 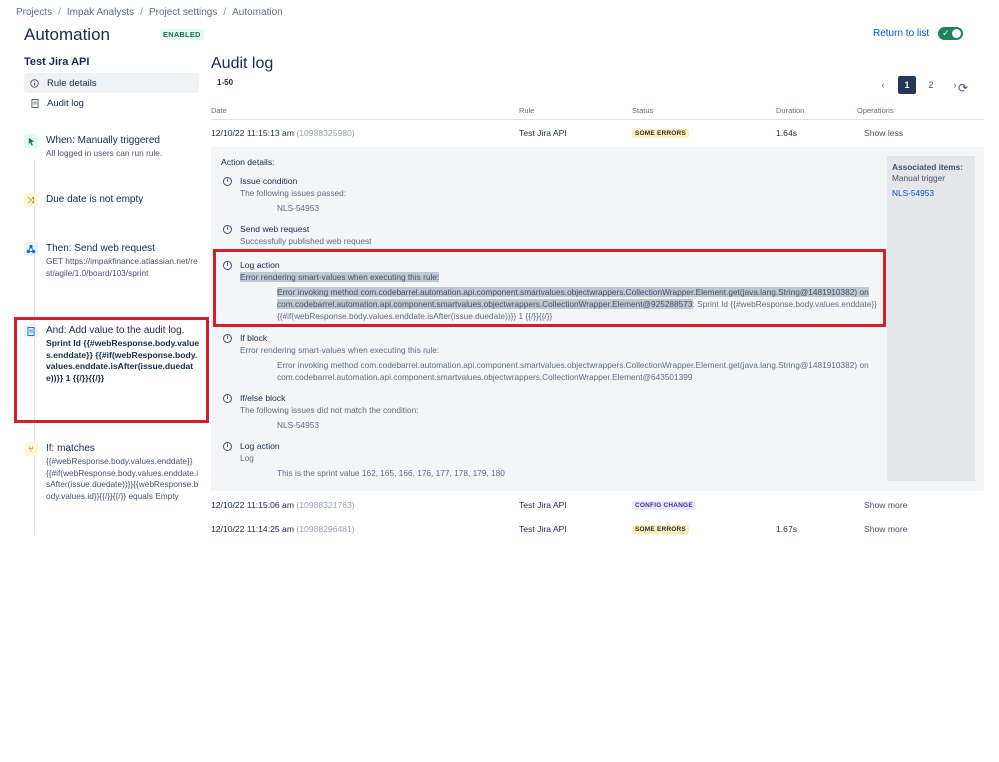 I want to click on toggle-knob, so click(x=956, y=33).